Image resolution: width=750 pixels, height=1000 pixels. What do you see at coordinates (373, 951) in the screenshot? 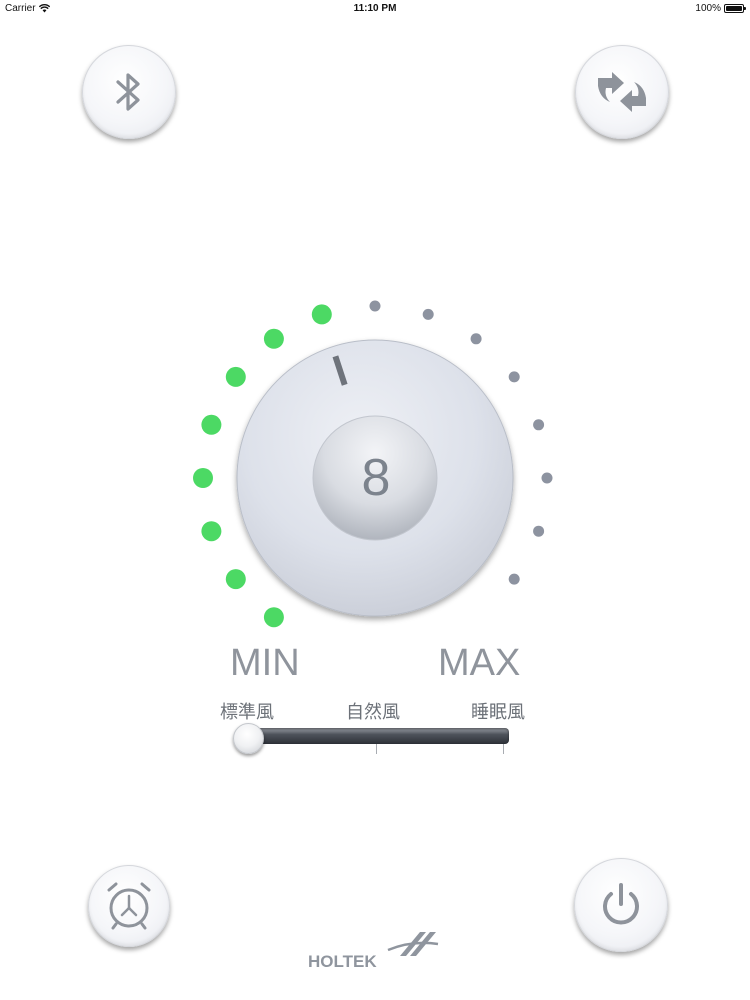
I see `holtek-logo-mark: HOLTEK` at bounding box center [373, 951].